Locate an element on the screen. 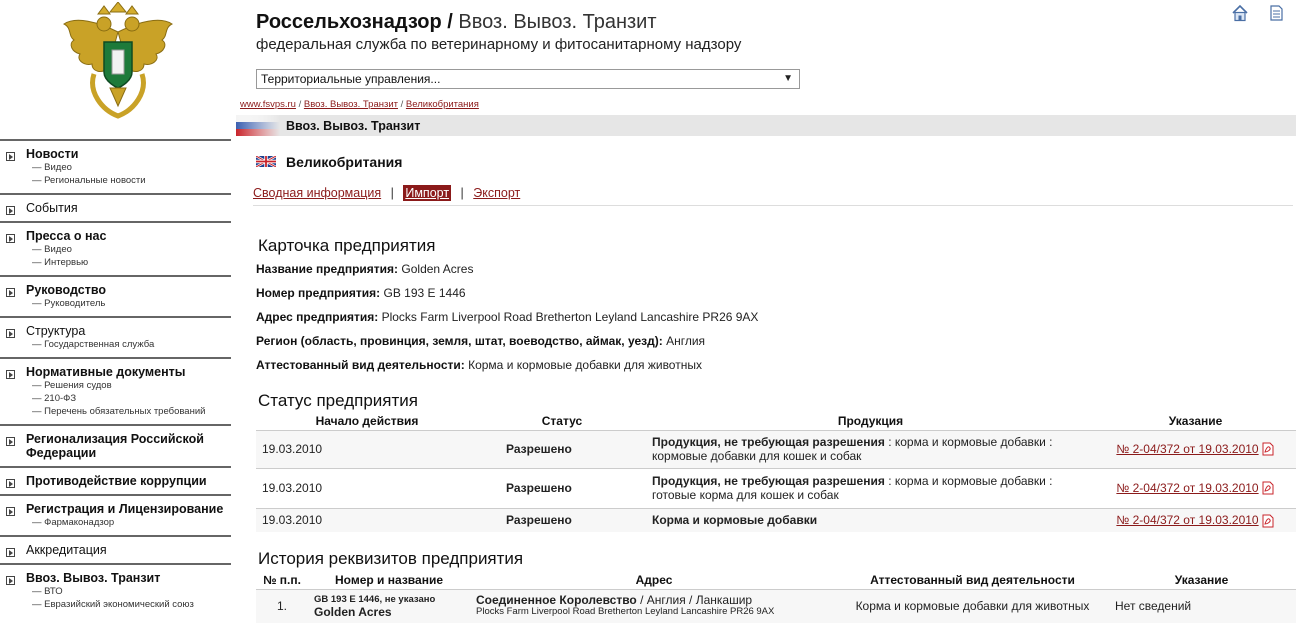 This screenshot has height=628, width=1296. field-value: Golden Acres is located at coordinates (437, 269).